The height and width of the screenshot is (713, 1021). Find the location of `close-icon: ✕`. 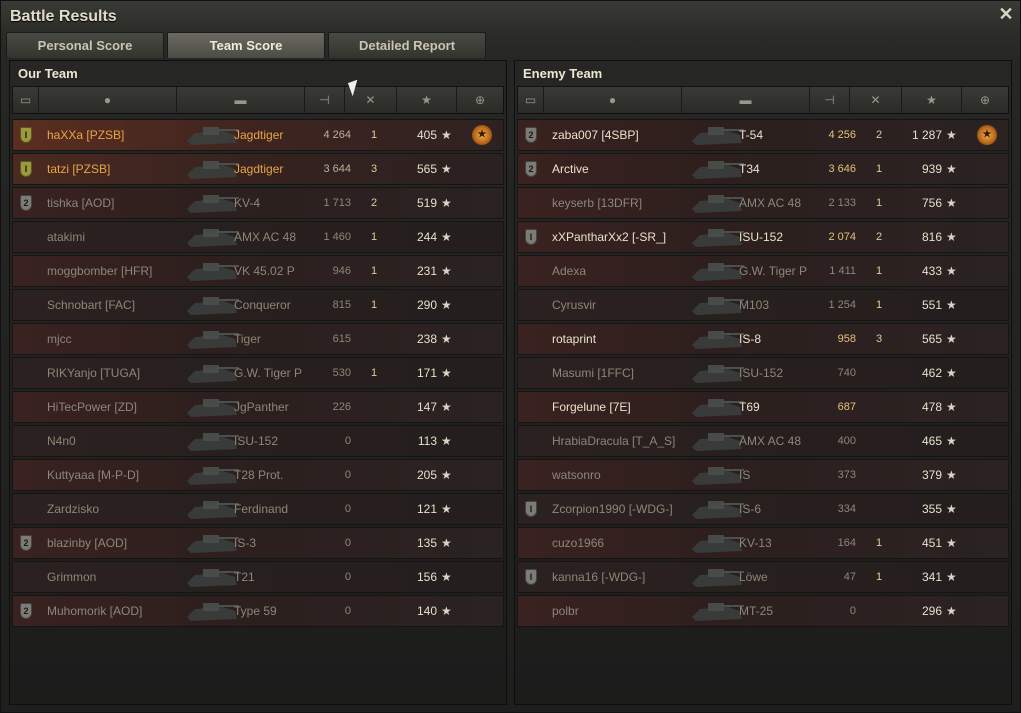

close-icon: ✕ is located at coordinates (1006, 14).